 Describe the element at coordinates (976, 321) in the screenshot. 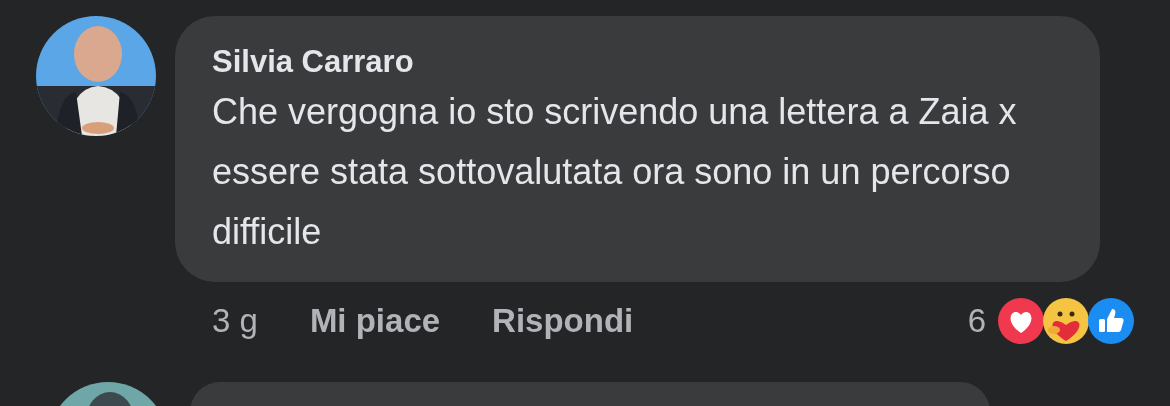

I see `reaction-count: 6` at that location.